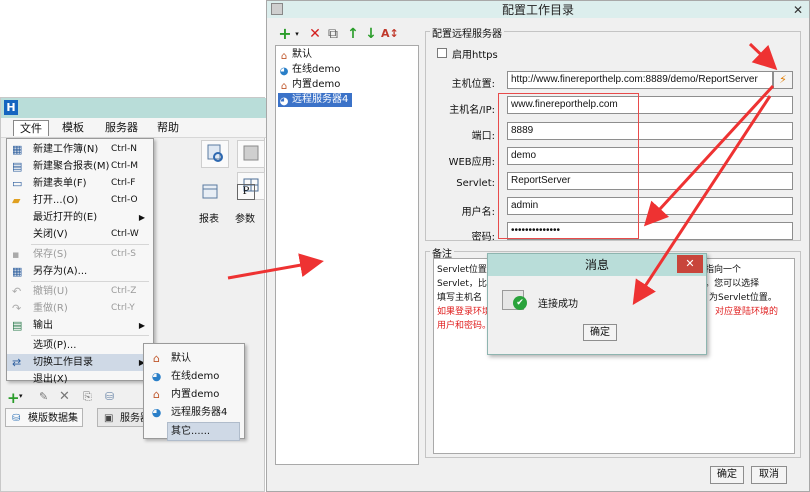  I want to click on arrow-menu-to-dialog, so click(275, 266).